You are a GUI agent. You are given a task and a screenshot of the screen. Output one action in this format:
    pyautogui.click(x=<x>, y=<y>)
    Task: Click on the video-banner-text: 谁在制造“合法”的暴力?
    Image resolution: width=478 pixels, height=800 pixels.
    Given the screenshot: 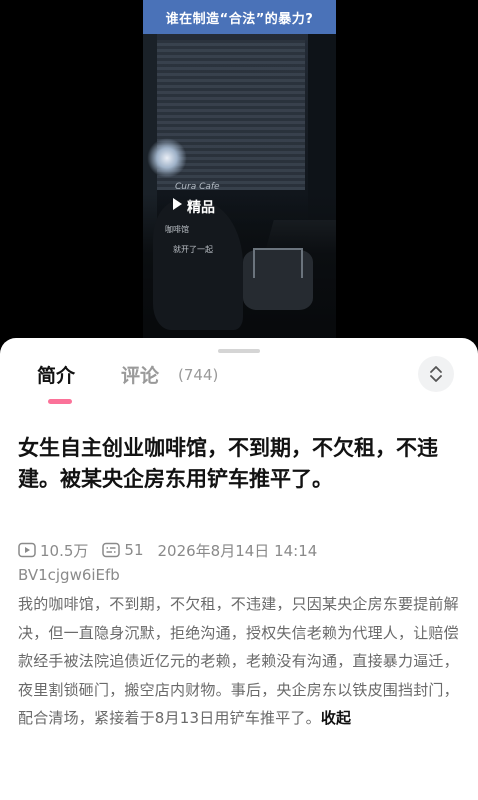 What is the action you would take?
    pyautogui.click(x=239, y=19)
    